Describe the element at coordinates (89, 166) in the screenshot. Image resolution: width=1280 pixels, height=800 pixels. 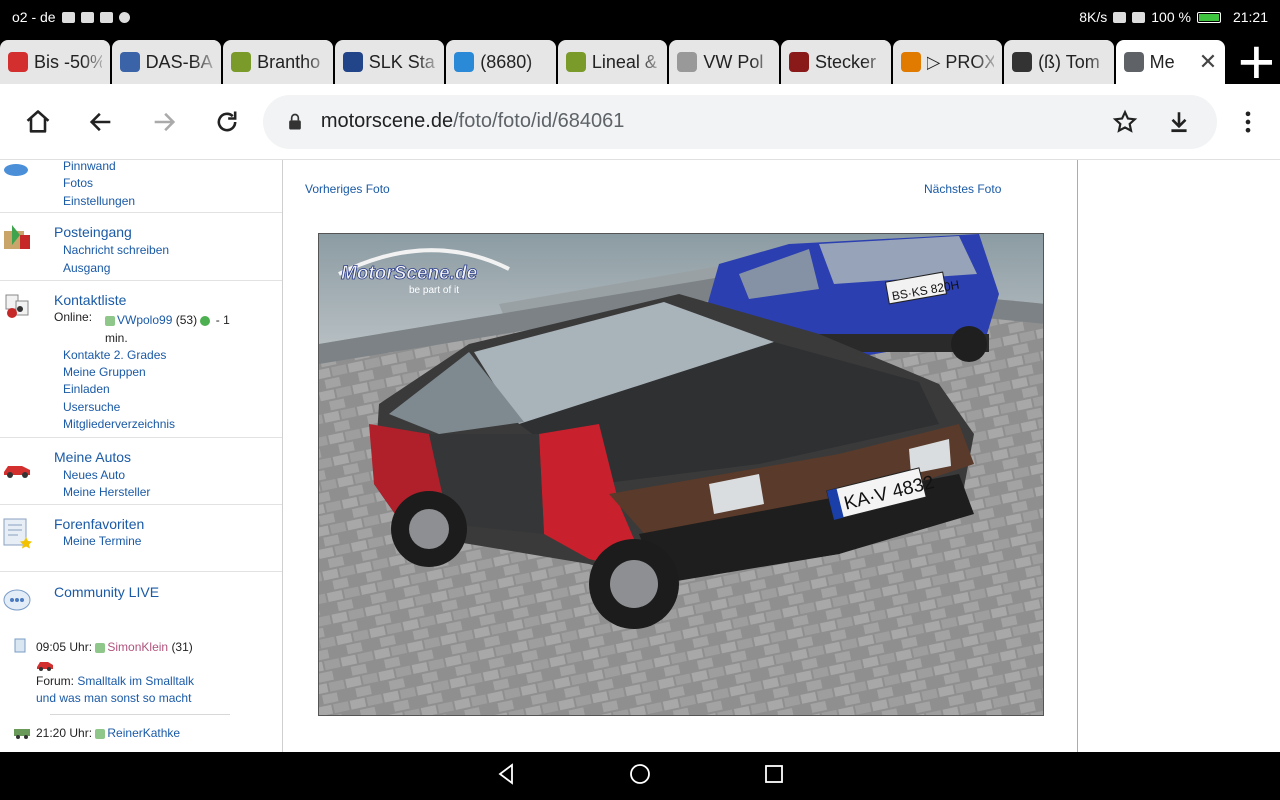
I see `sidebar-link-pinnwand: Pinnwand` at that location.